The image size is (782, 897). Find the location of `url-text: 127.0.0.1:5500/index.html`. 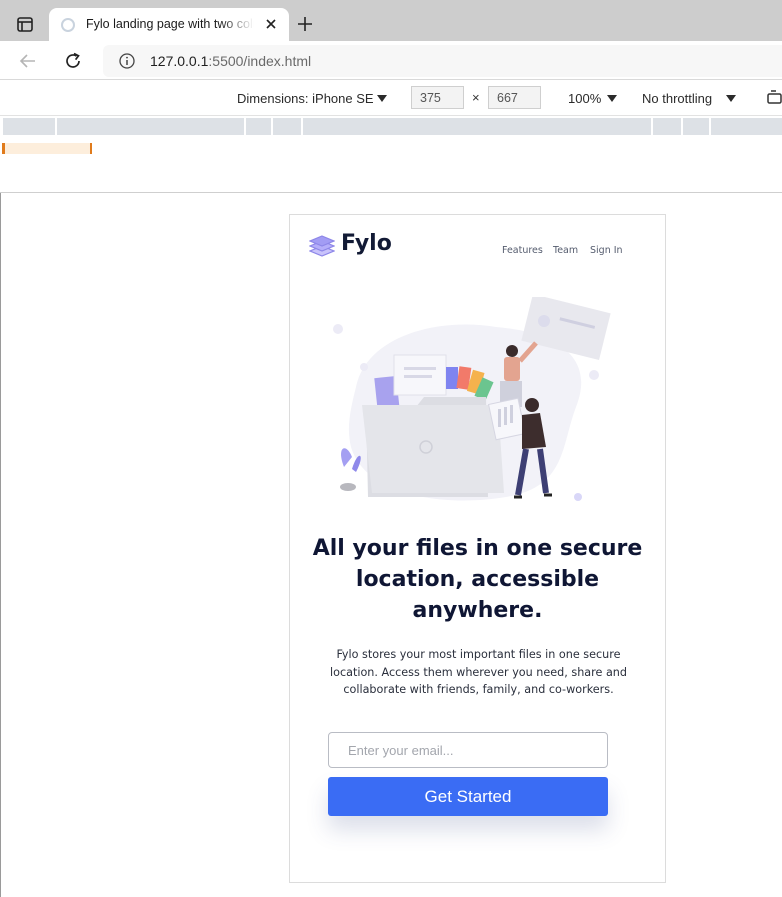

url-text: 127.0.0.1:5500/index.html is located at coordinates (230, 61).